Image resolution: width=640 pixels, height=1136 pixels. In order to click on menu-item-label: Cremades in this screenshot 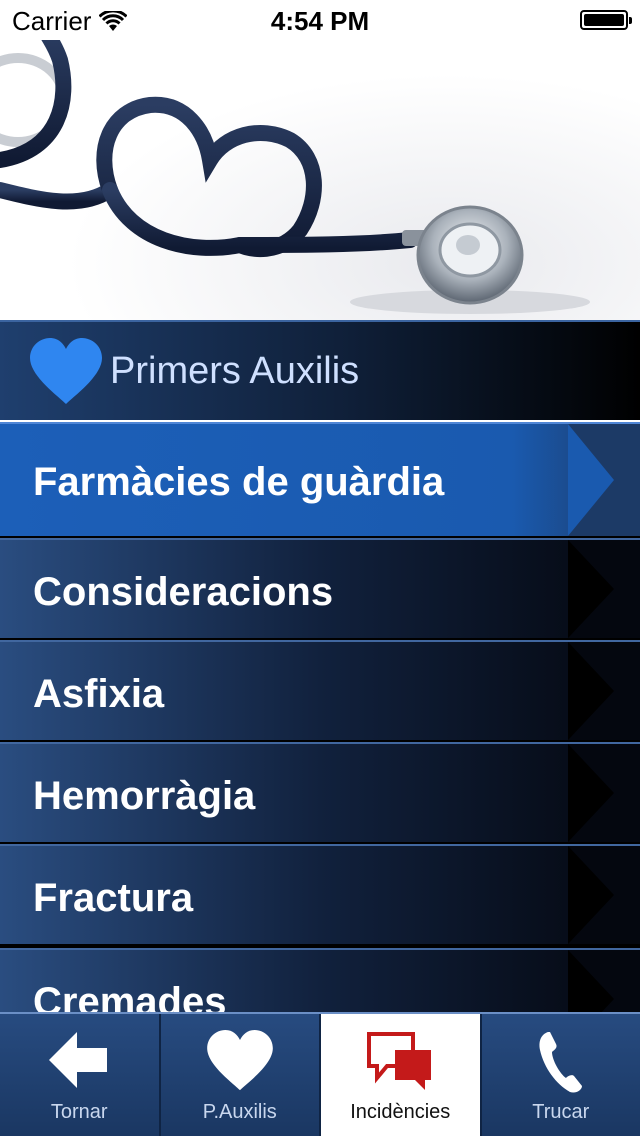, I will do `click(130, 996)`.